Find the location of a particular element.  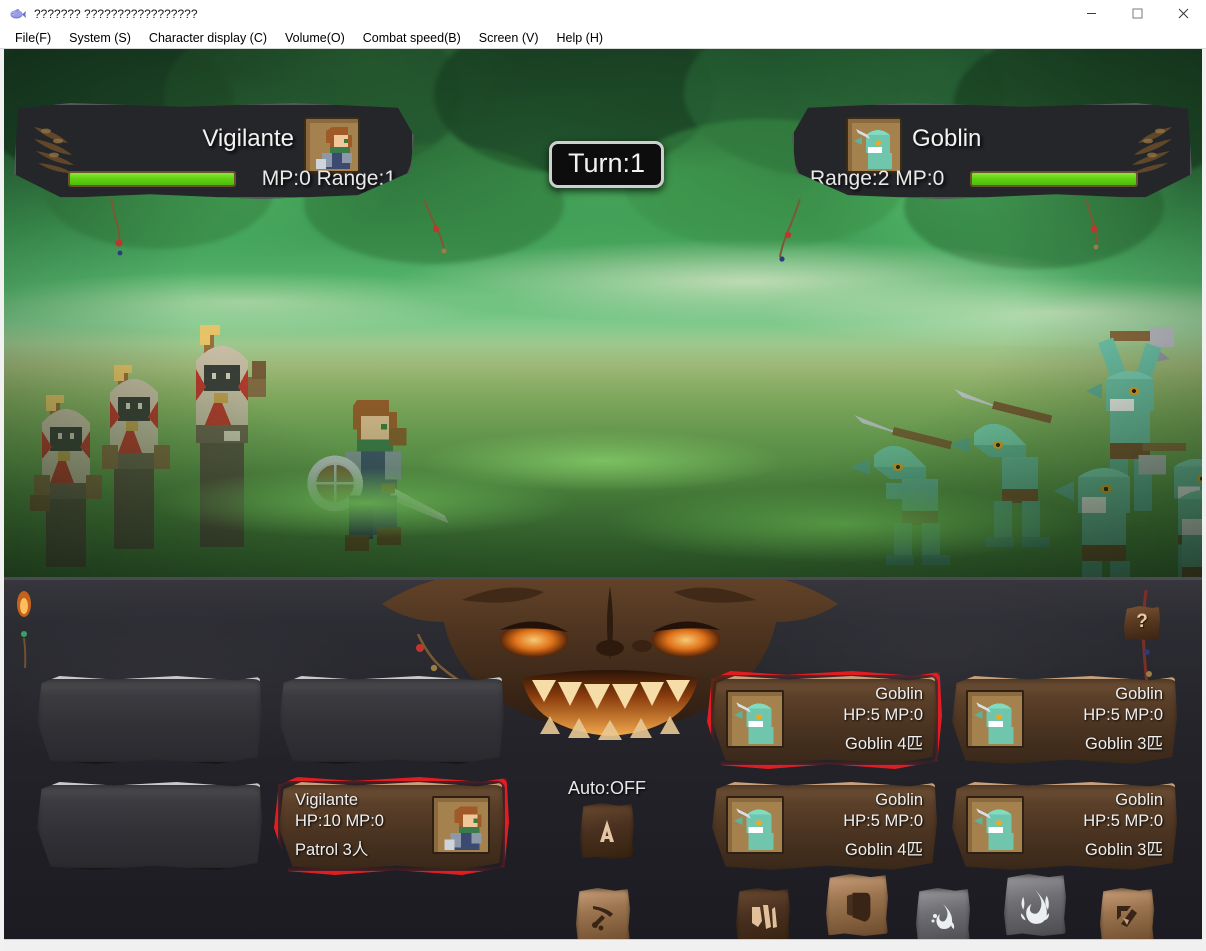

enemy-card-3-thumb is located at coordinates (755, 825).